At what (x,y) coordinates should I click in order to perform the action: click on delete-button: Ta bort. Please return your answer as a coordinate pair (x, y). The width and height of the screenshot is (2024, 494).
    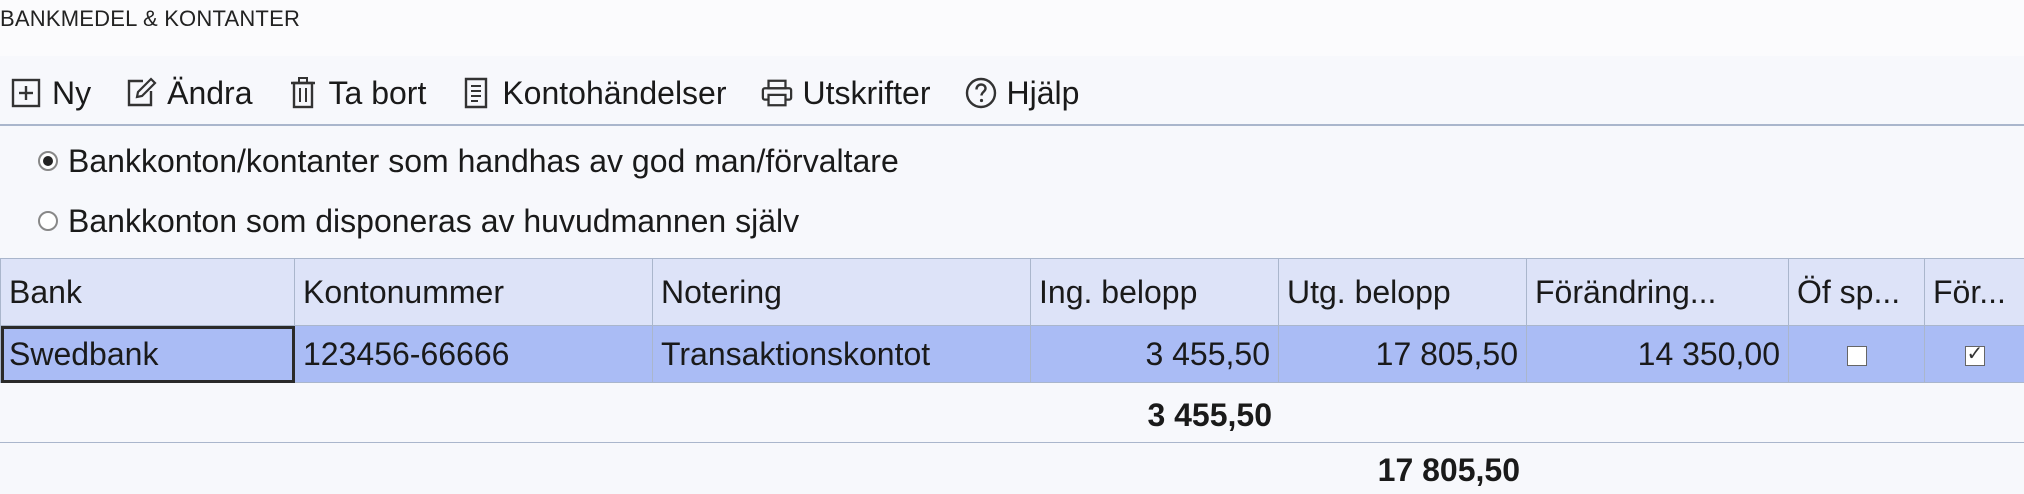
    Looking at the image, I should click on (357, 93).